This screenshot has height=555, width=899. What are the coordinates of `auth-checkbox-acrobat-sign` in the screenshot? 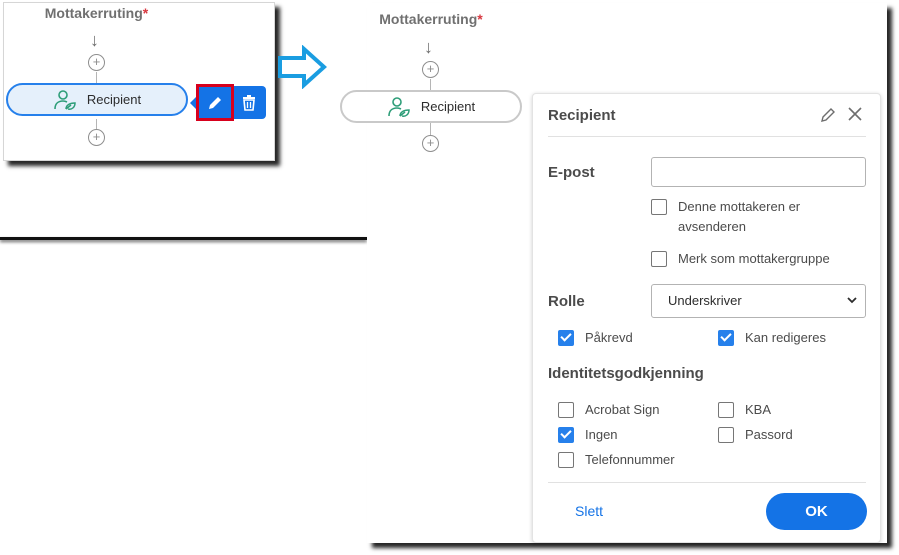 It's located at (566, 410).